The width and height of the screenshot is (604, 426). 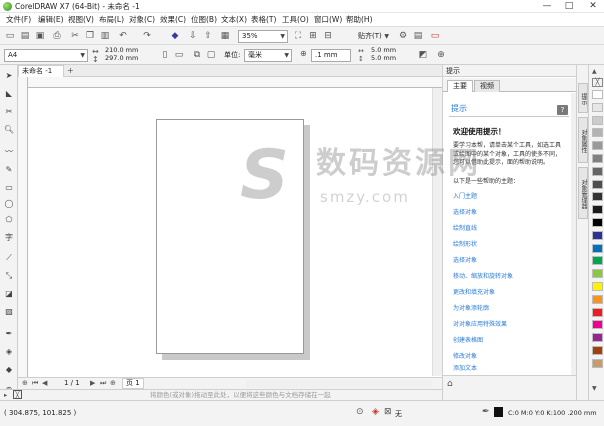 I want to click on document-tab: 未命名 -1, so click(x=41, y=71).